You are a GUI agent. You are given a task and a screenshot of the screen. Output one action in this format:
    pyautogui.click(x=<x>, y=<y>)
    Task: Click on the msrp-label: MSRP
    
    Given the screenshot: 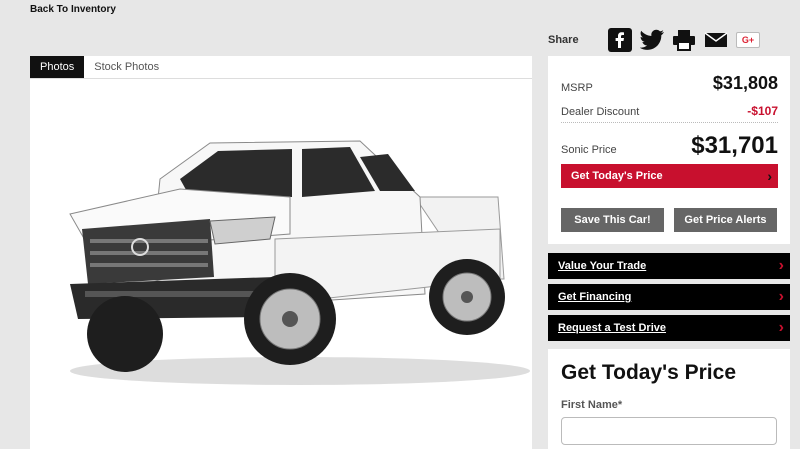 What is the action you would take?
    pyautogui.click(x=577, y=88)
    